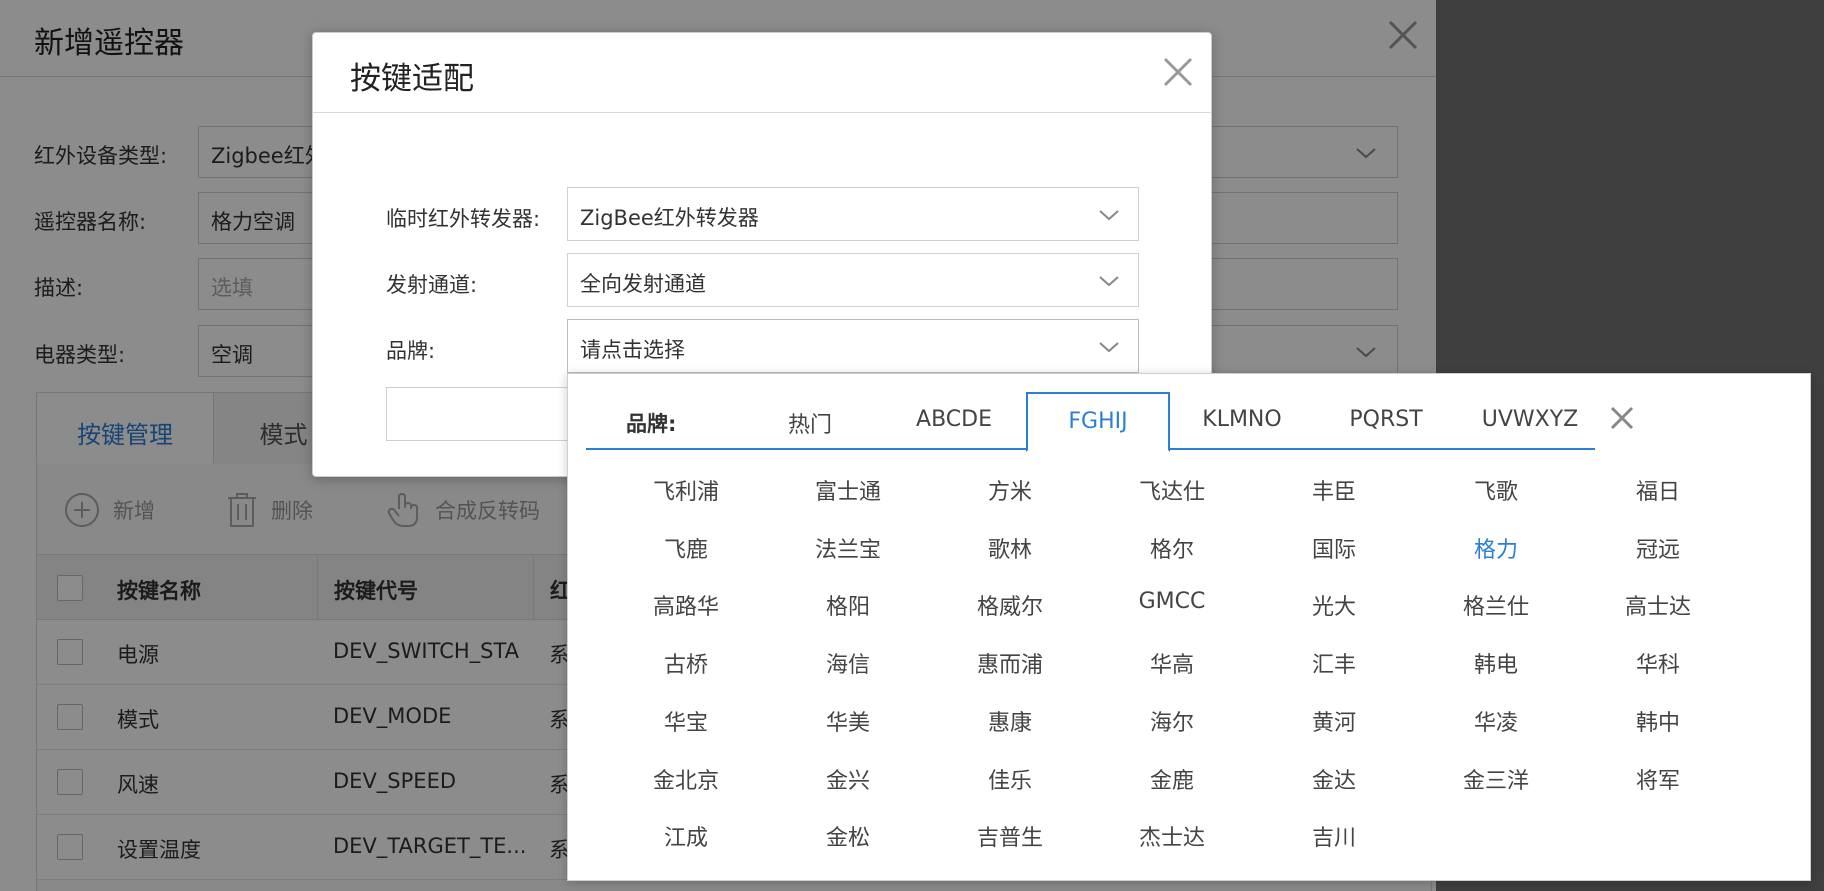 The width and height of the screenshot is (1824, 891). I want to click on tab-pqrst: PQRST, so click(1386, 421).